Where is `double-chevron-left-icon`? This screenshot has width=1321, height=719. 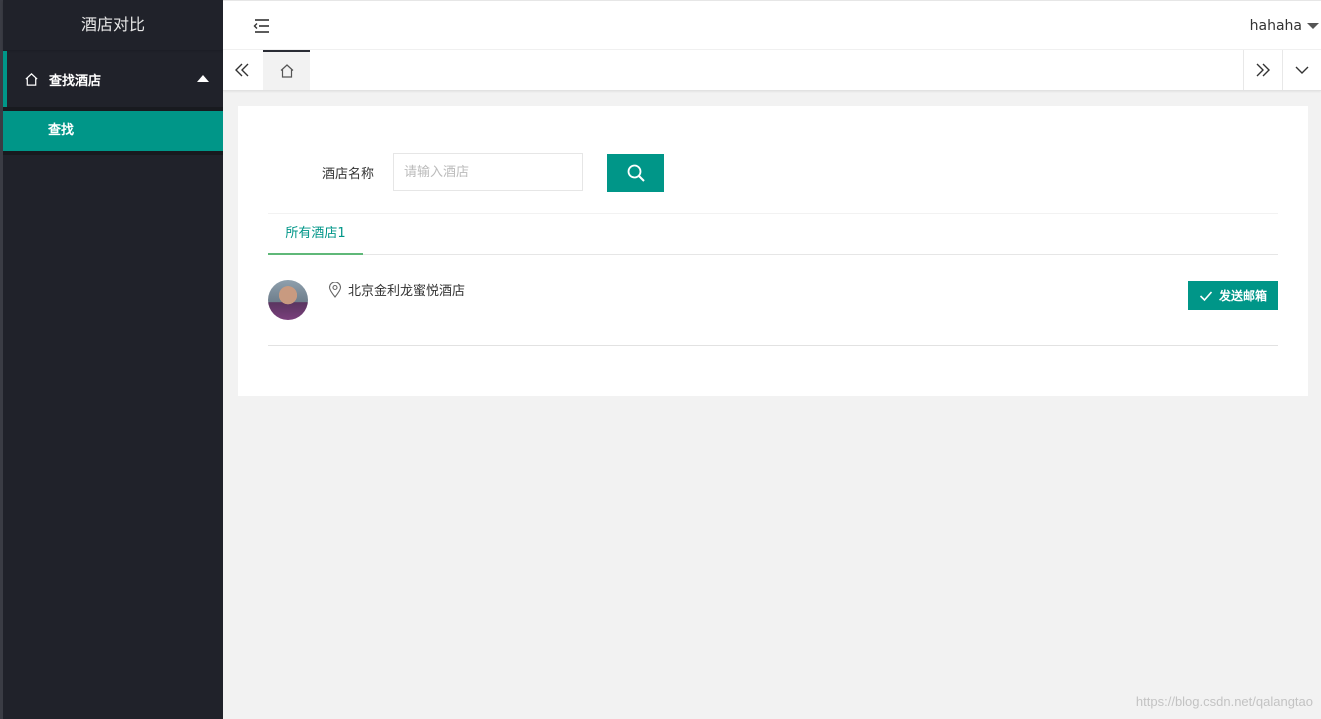 double-chevron-left-icon is located at coordinates (242, 70).